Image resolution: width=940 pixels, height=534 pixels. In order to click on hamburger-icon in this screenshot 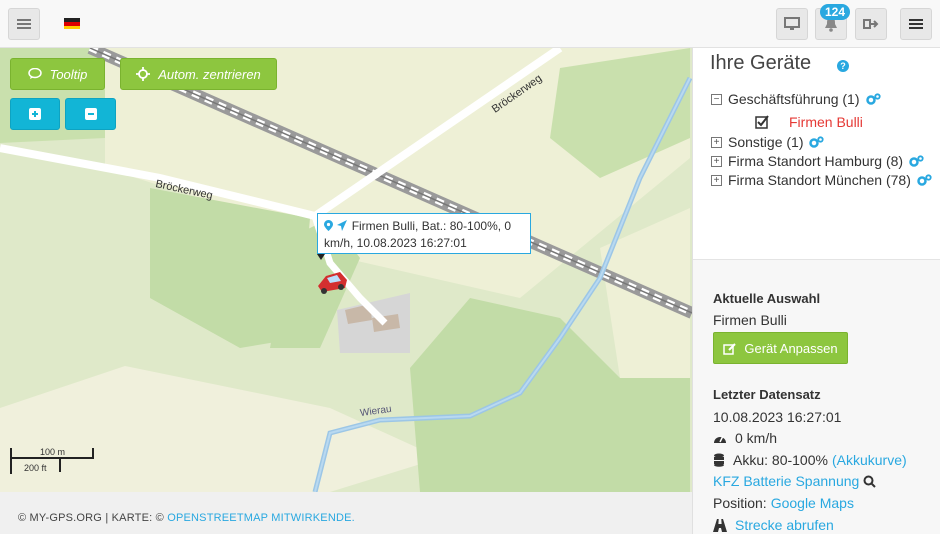, I will do `click(24, 24)`.